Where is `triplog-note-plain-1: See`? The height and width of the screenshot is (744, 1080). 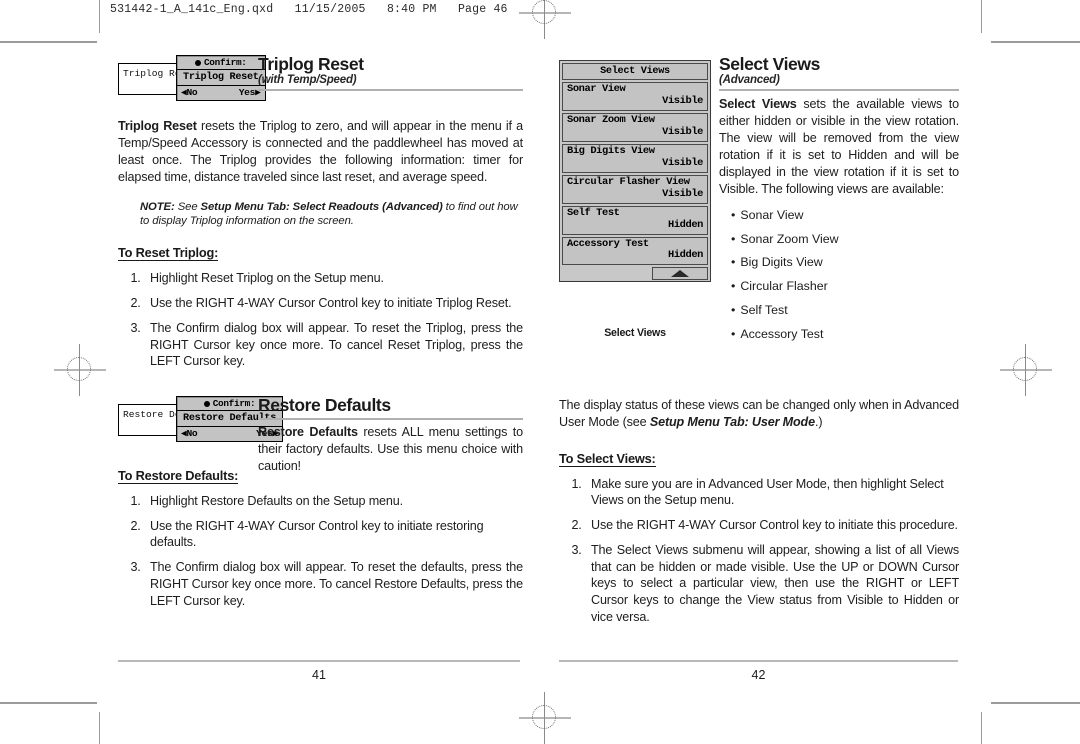
triplog-note-plain-1: See is located at coordinates (187, 206).